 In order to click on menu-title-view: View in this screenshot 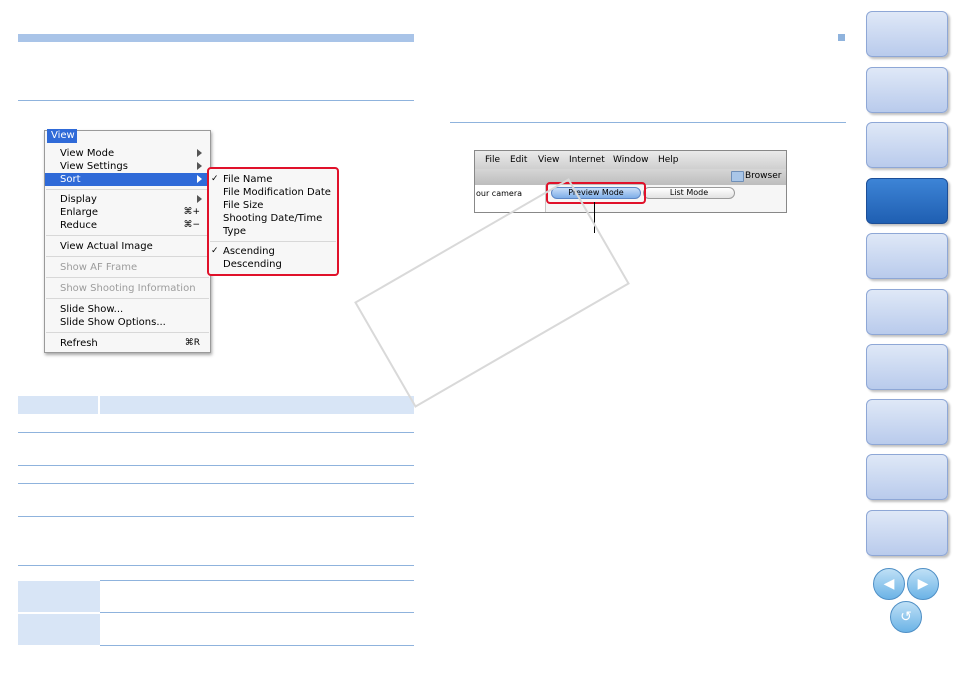, I will do `click(62, 136)`.